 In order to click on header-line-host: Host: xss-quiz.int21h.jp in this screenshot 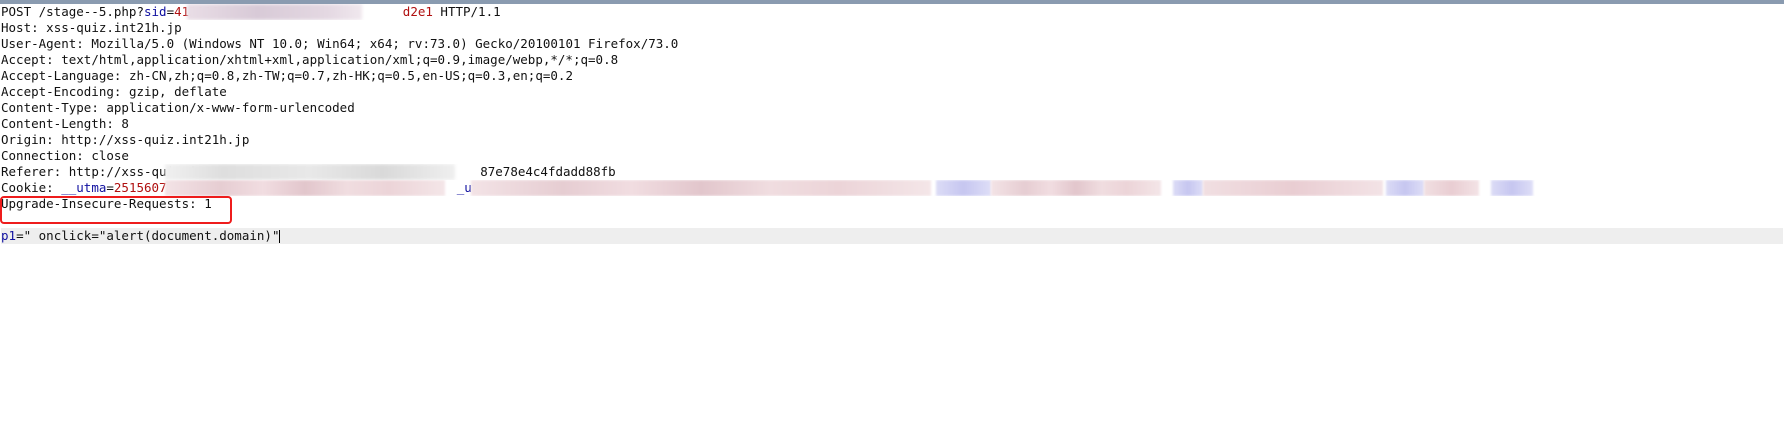, I will do `click(892, 28)`.